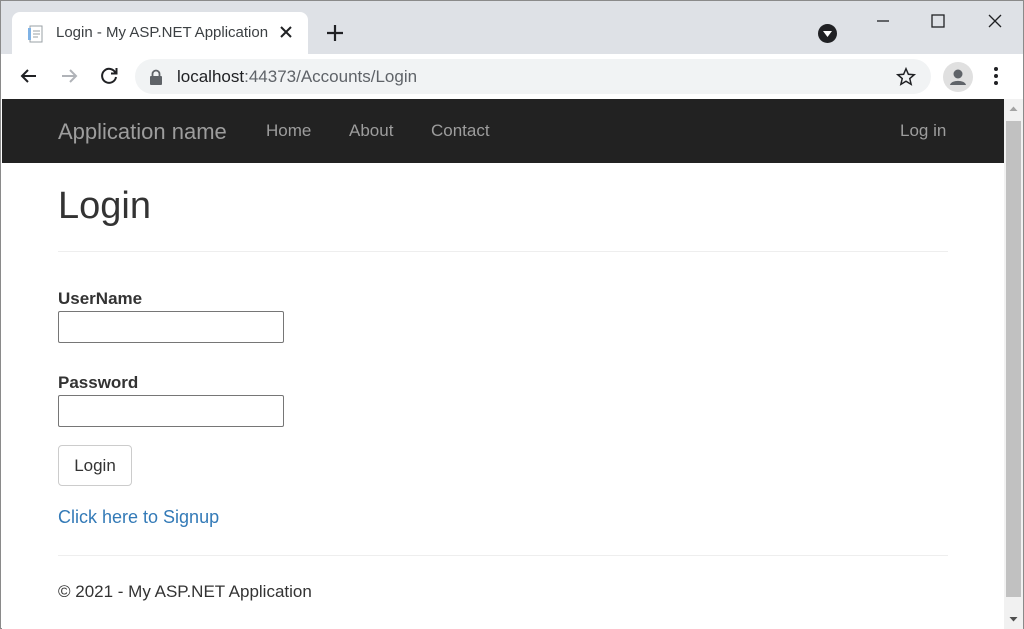 This screenshot has height=629, width=1024. I want to click on login-button: Login, so click(95, 465).